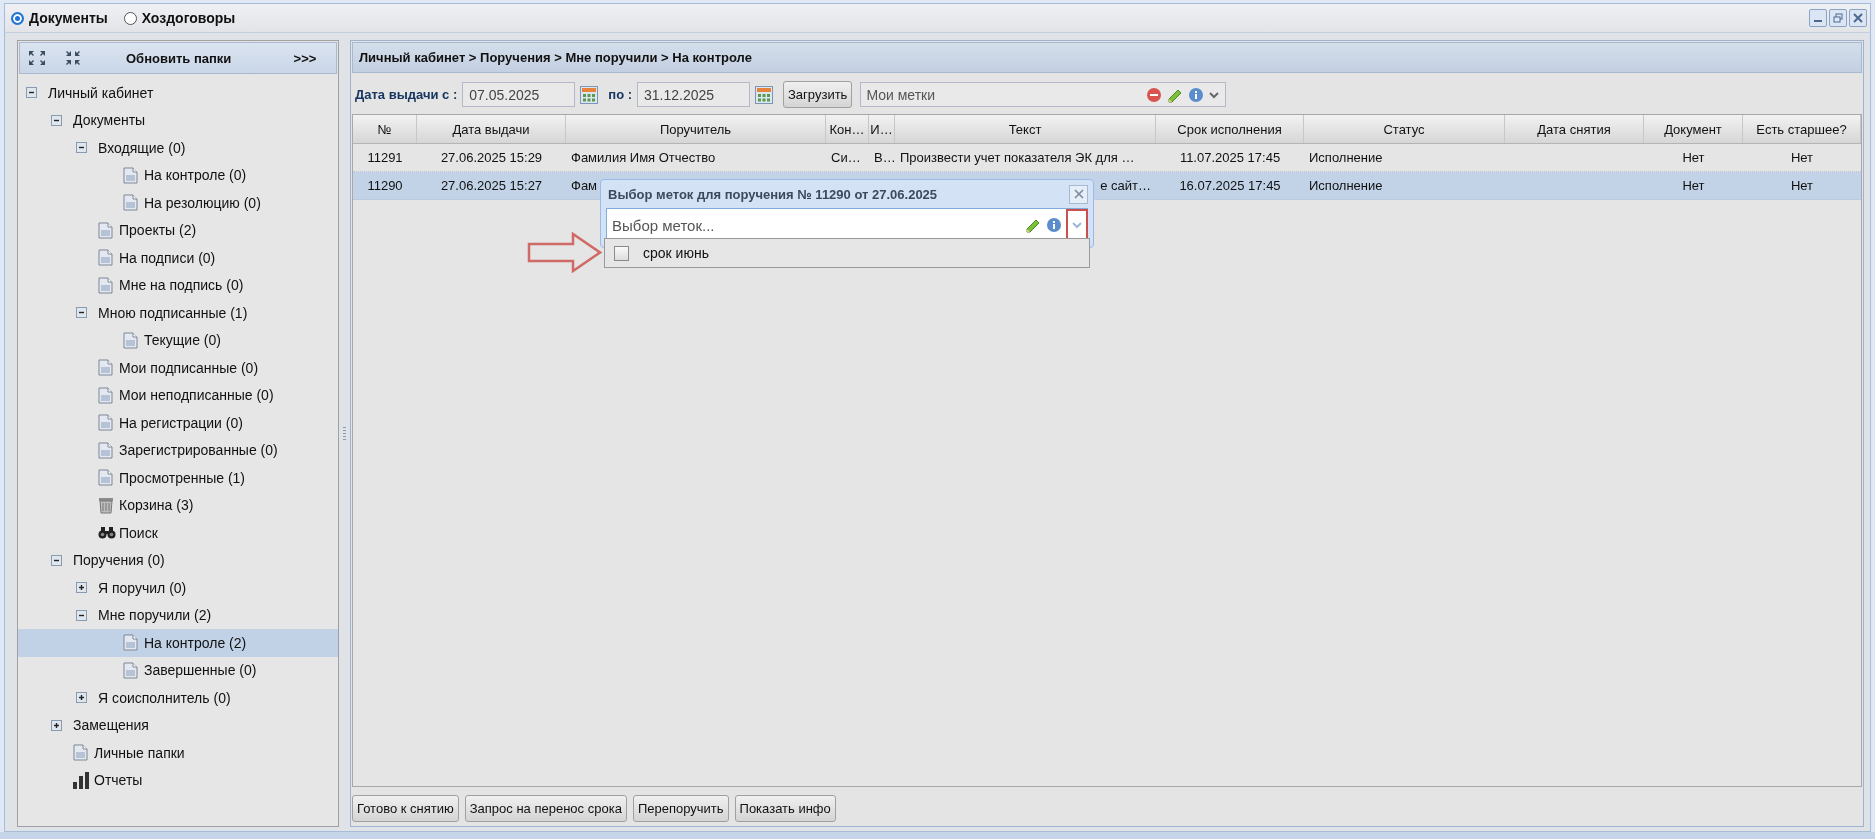  I want to click on tree-item: Мне поручили (2), so click(178, 615).